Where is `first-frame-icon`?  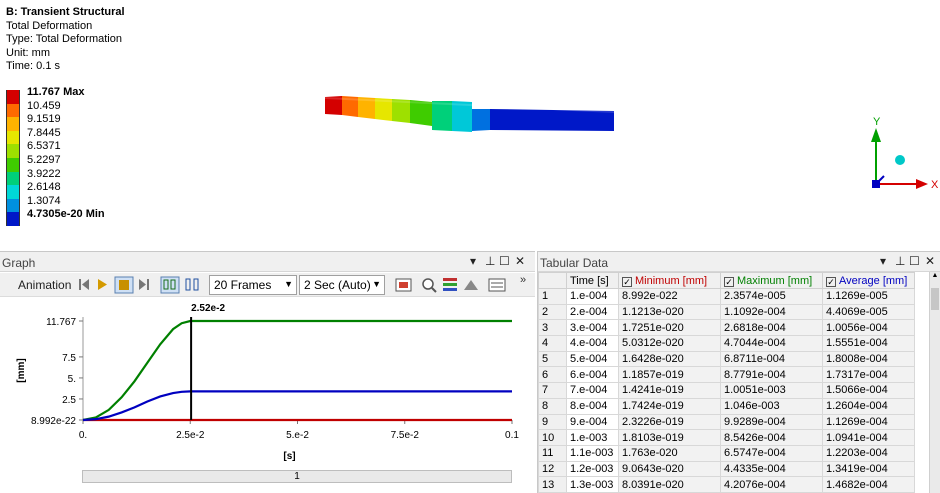 first-frame-icon is located at coordinates (84, 285).